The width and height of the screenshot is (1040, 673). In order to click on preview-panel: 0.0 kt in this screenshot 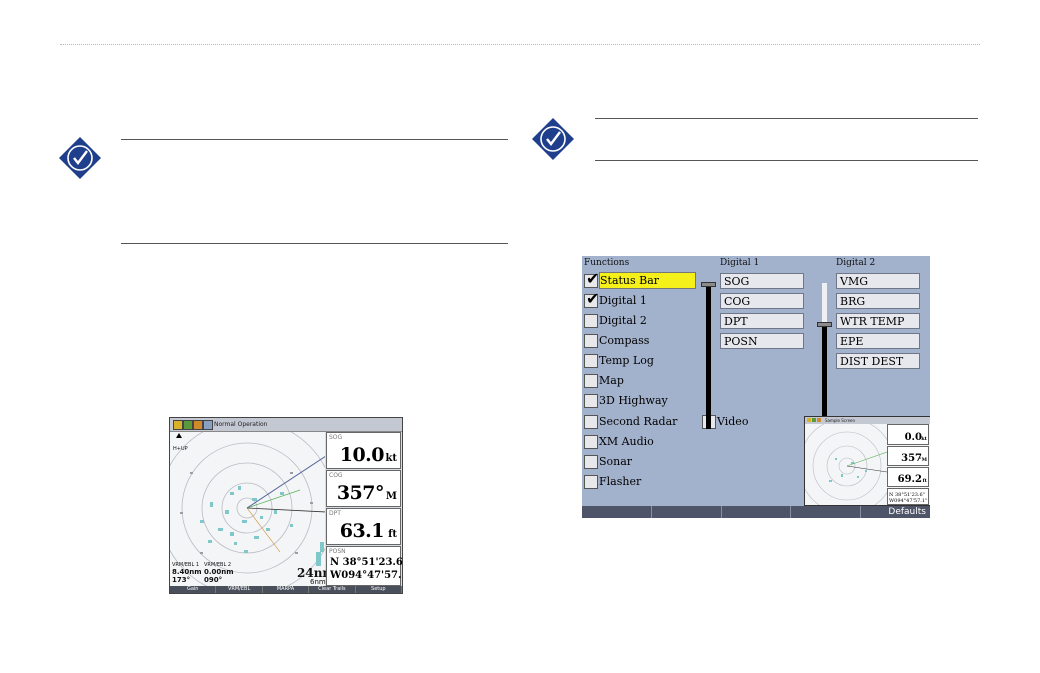, I will do `click(908, 434)`.